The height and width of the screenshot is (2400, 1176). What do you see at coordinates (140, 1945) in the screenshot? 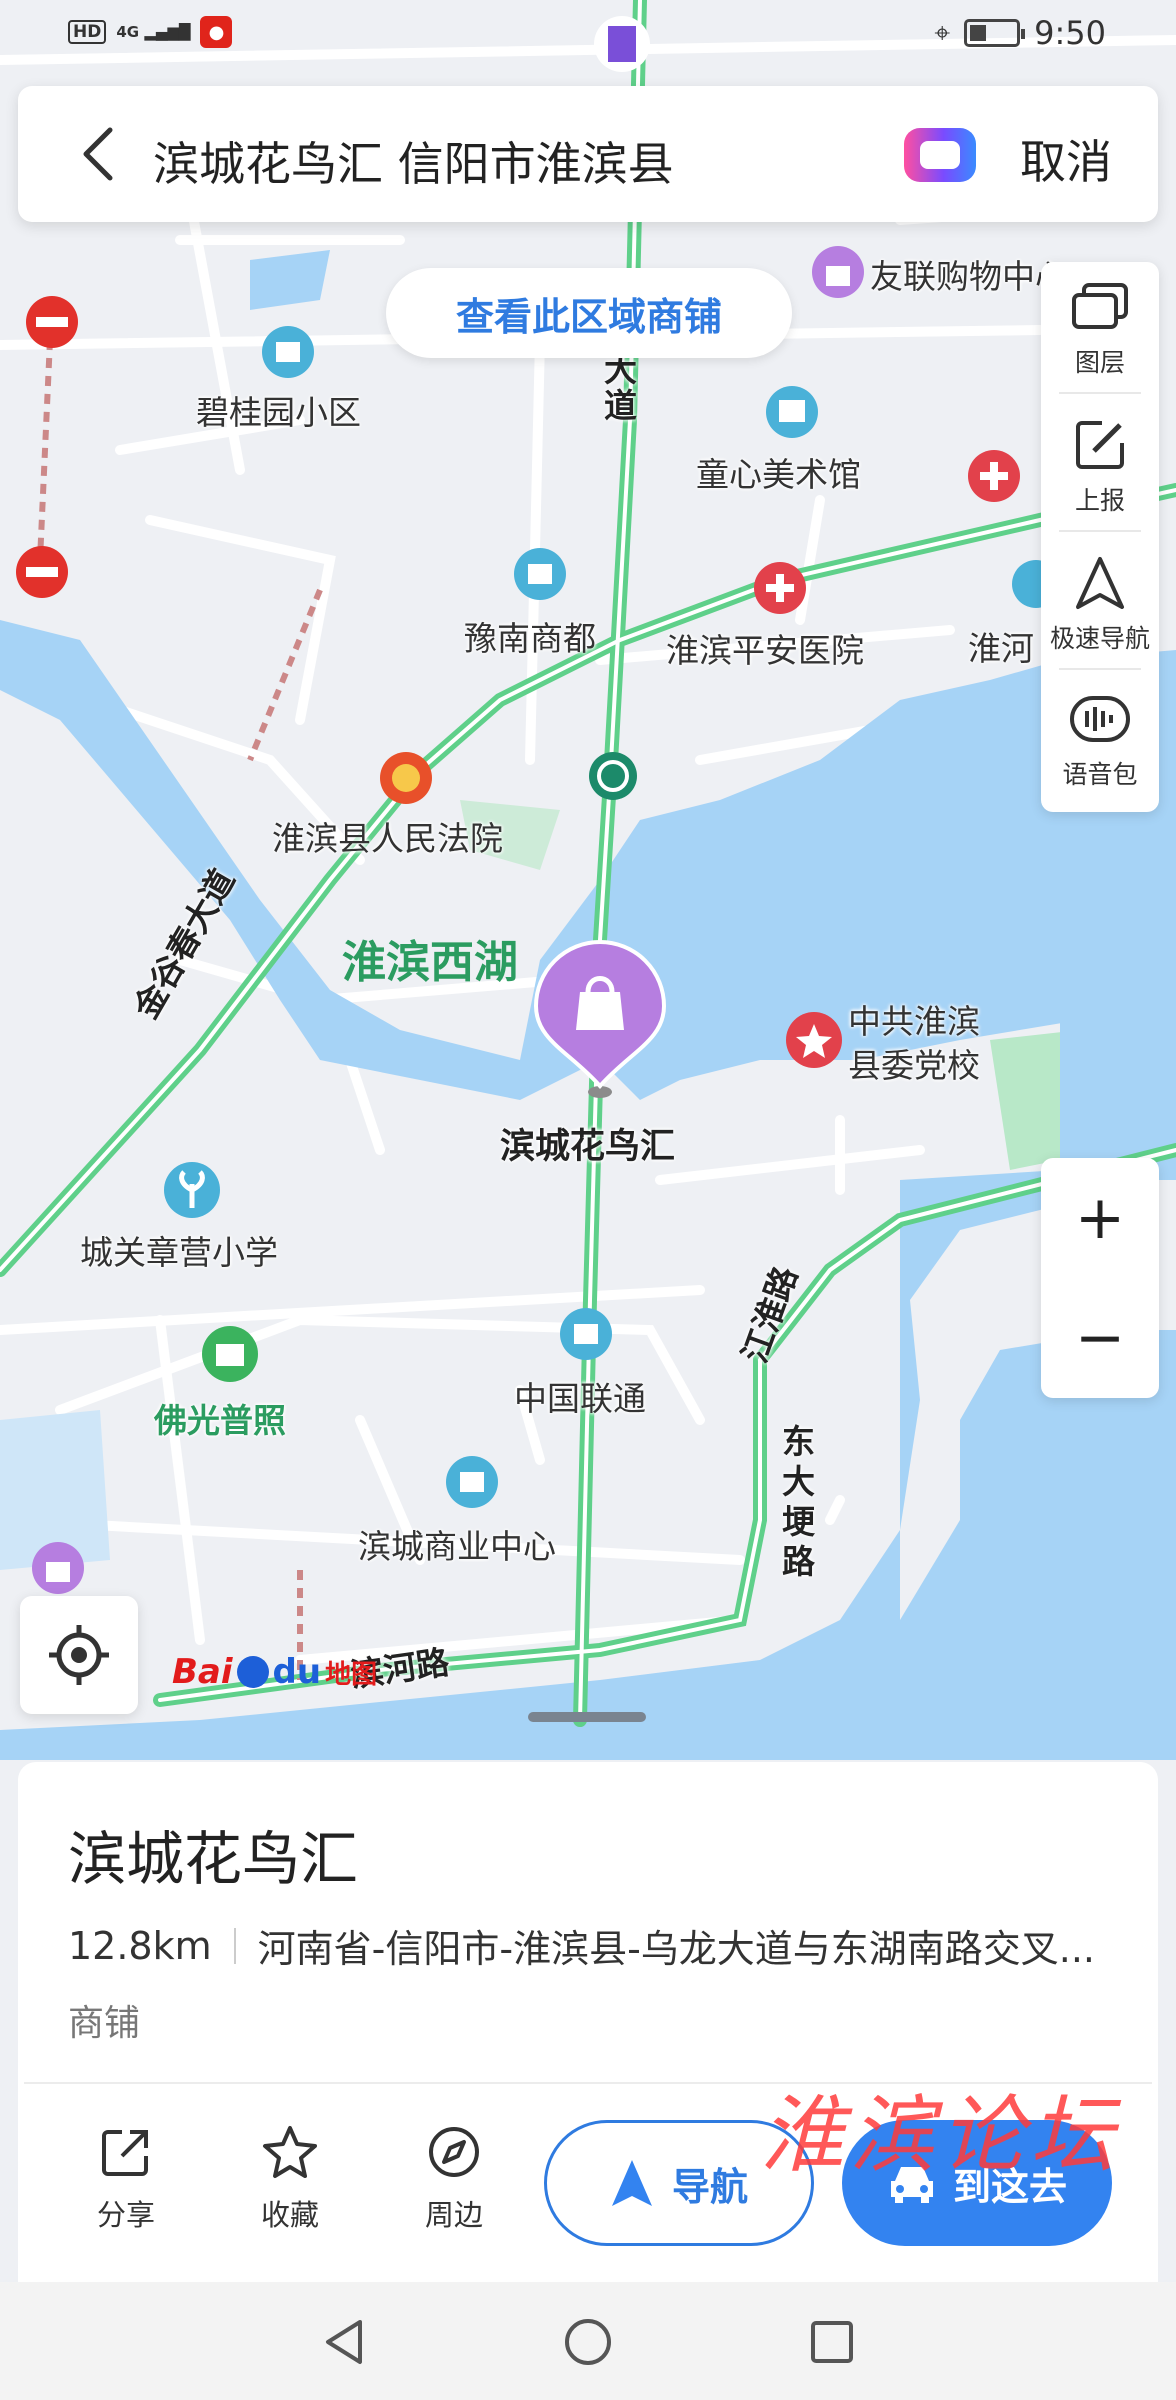
I see `place-distance: 12.8km` at bounding box center [140, 1945].